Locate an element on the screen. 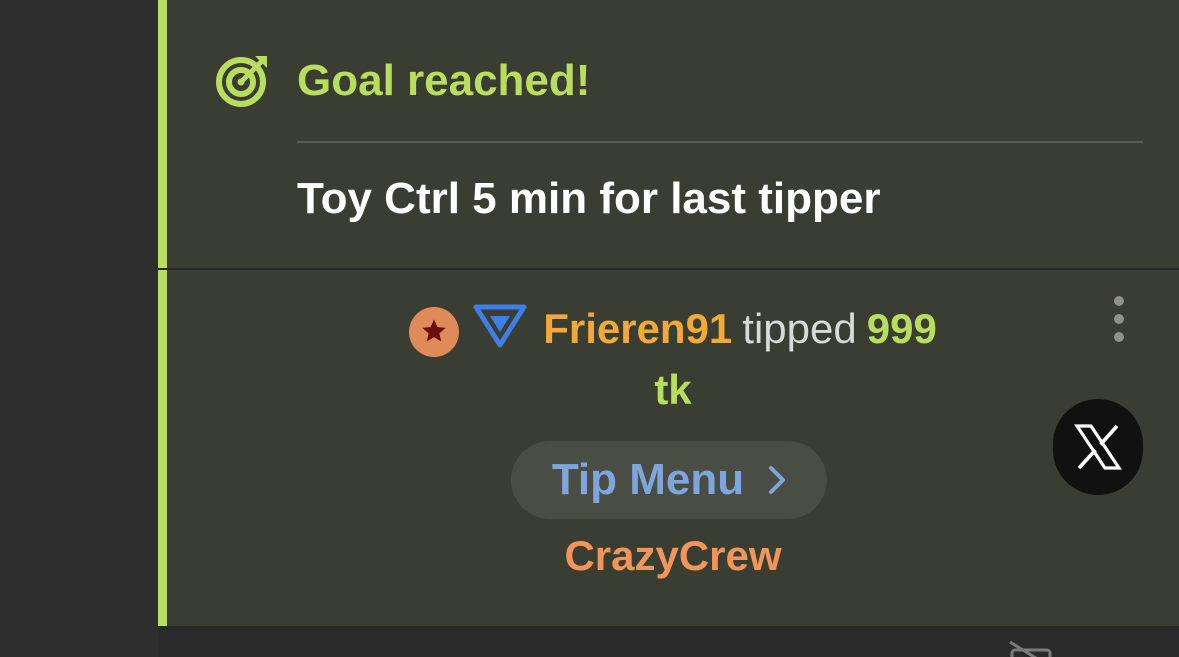 The width and height of the screenshot is (1179, 657). tip-line: Frieren91 tipped 999 is located at coordinates (673, 330).